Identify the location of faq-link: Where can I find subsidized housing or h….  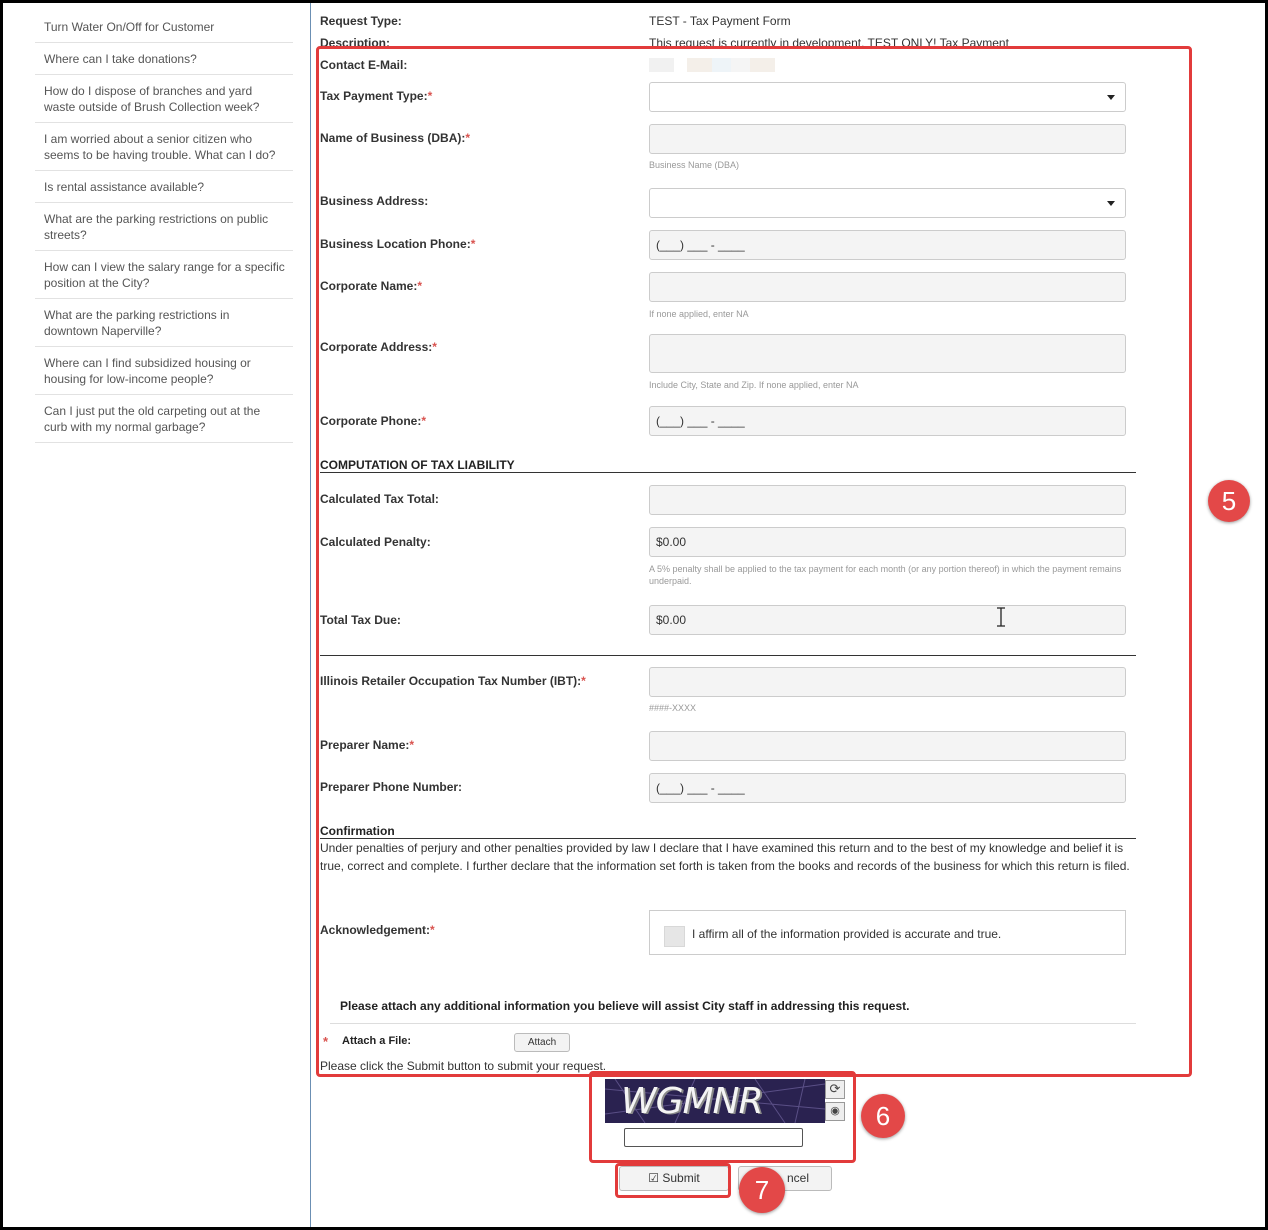
(164, 371).